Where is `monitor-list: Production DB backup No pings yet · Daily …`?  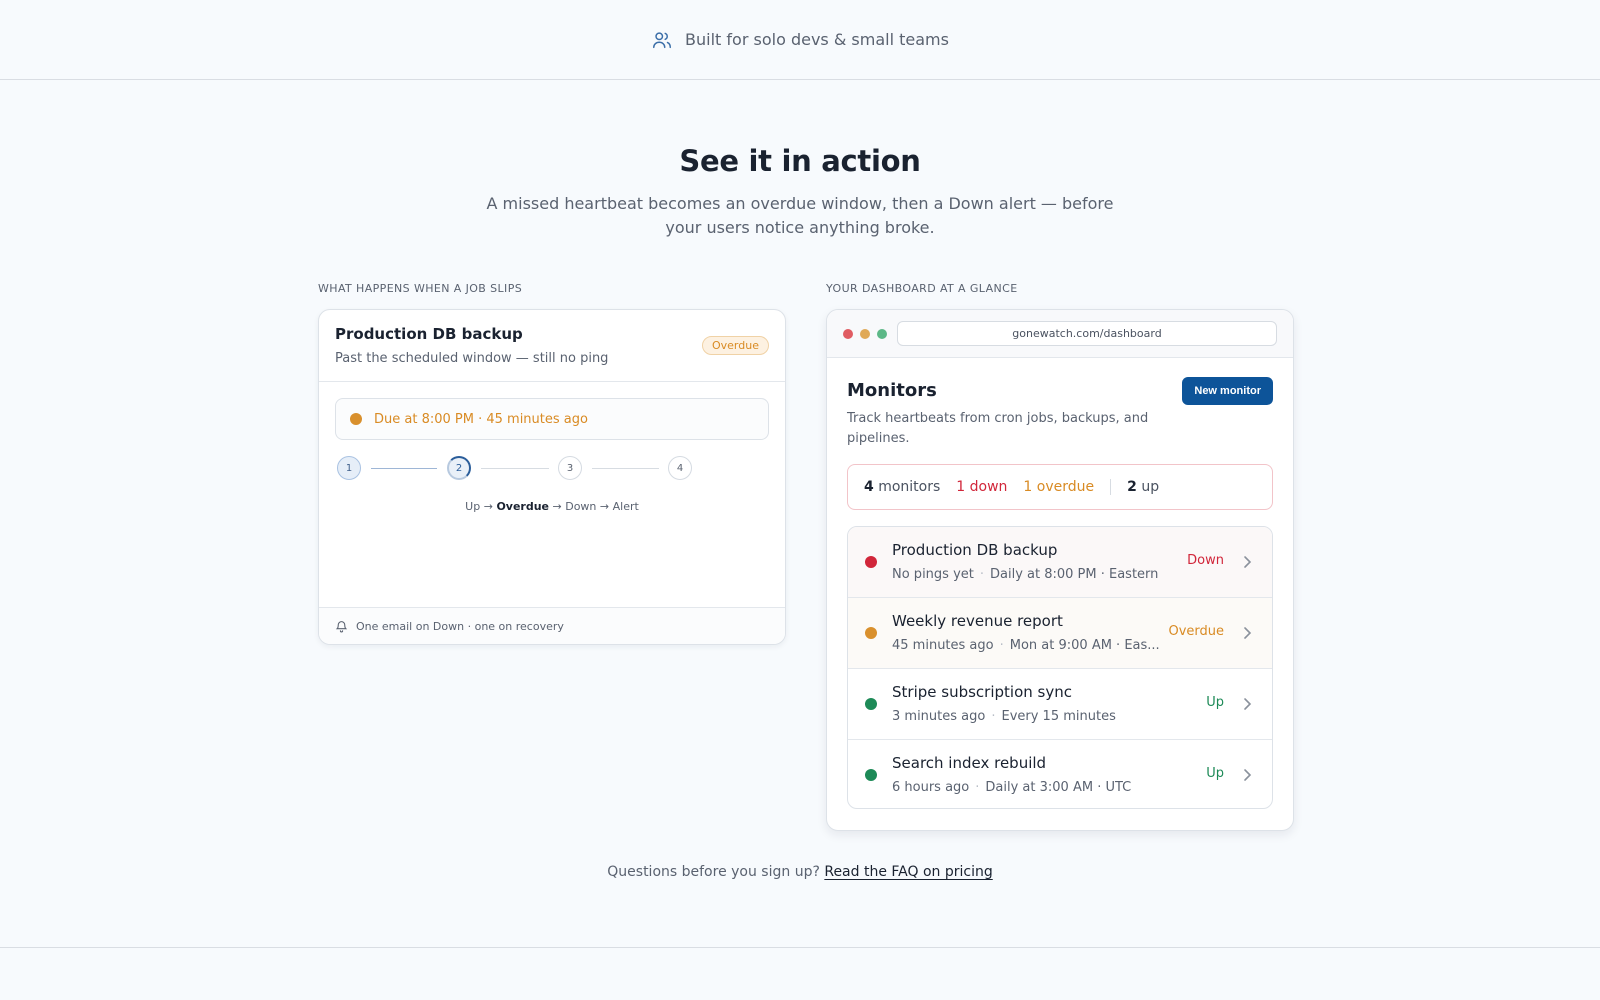
monitor-list: Production DB backup No pings yet · Daily … is located at coordinates (1060, 667).